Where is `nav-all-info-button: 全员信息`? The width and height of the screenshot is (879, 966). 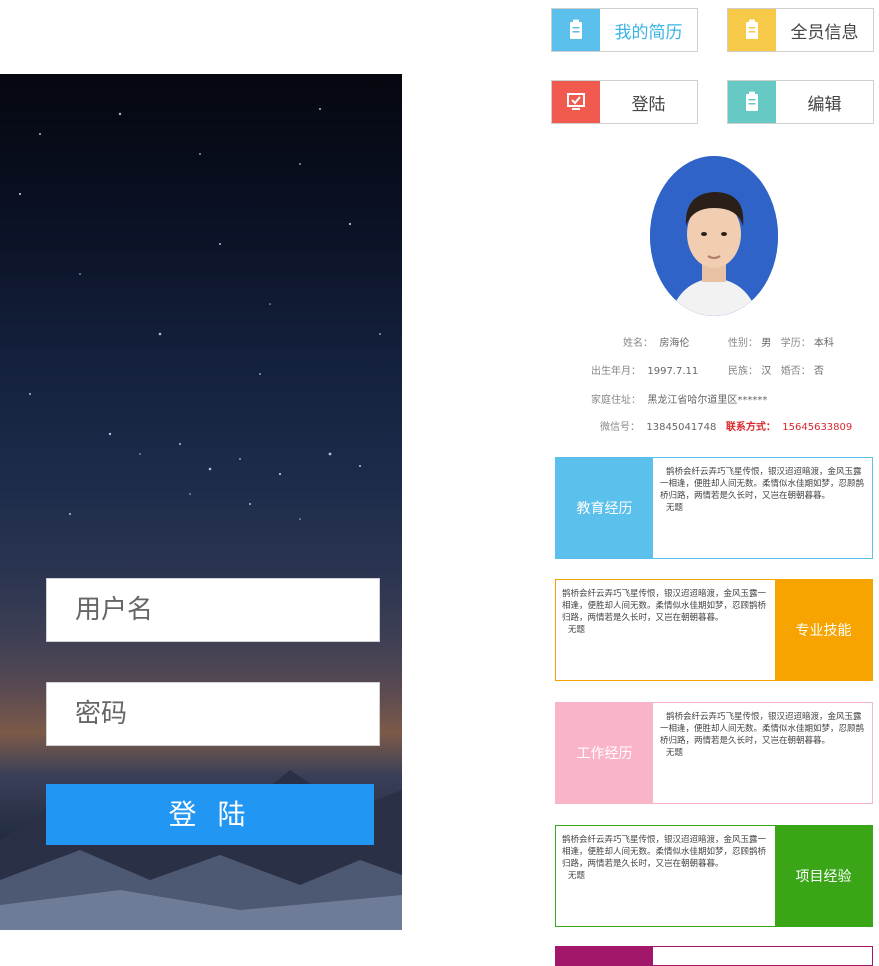
nav-all-info-button: 全员信息 is located at coordinates (800, 30).